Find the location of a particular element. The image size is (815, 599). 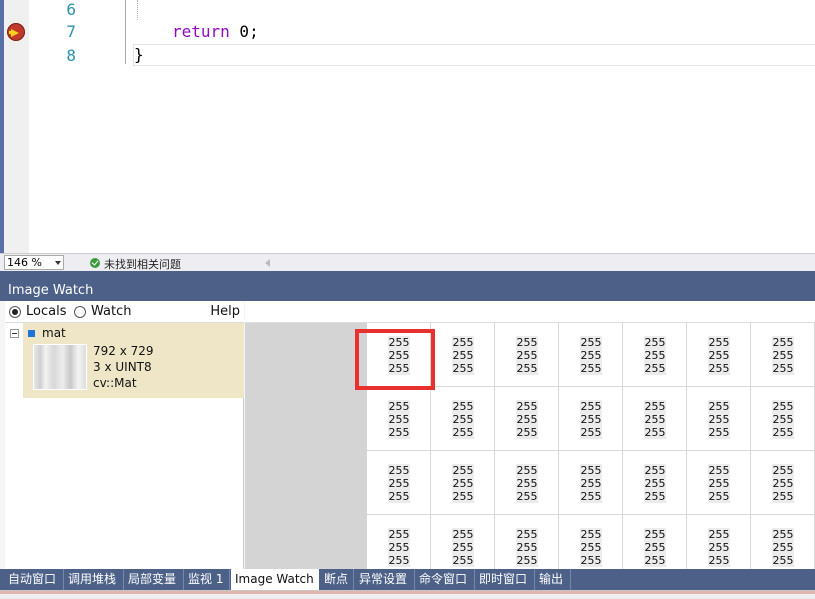

image-channels: 3 x UINT8 is located at coordinates (122, 367).